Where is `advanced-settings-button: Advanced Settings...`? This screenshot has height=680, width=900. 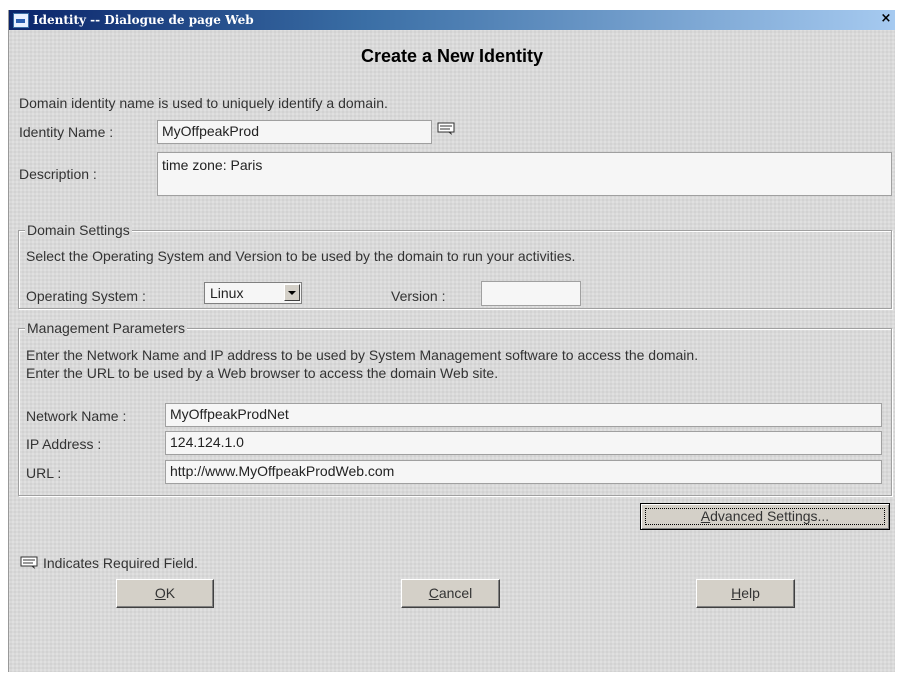
advanced-settings-button: Advanced Settings... is located at coordinates (765, 516).